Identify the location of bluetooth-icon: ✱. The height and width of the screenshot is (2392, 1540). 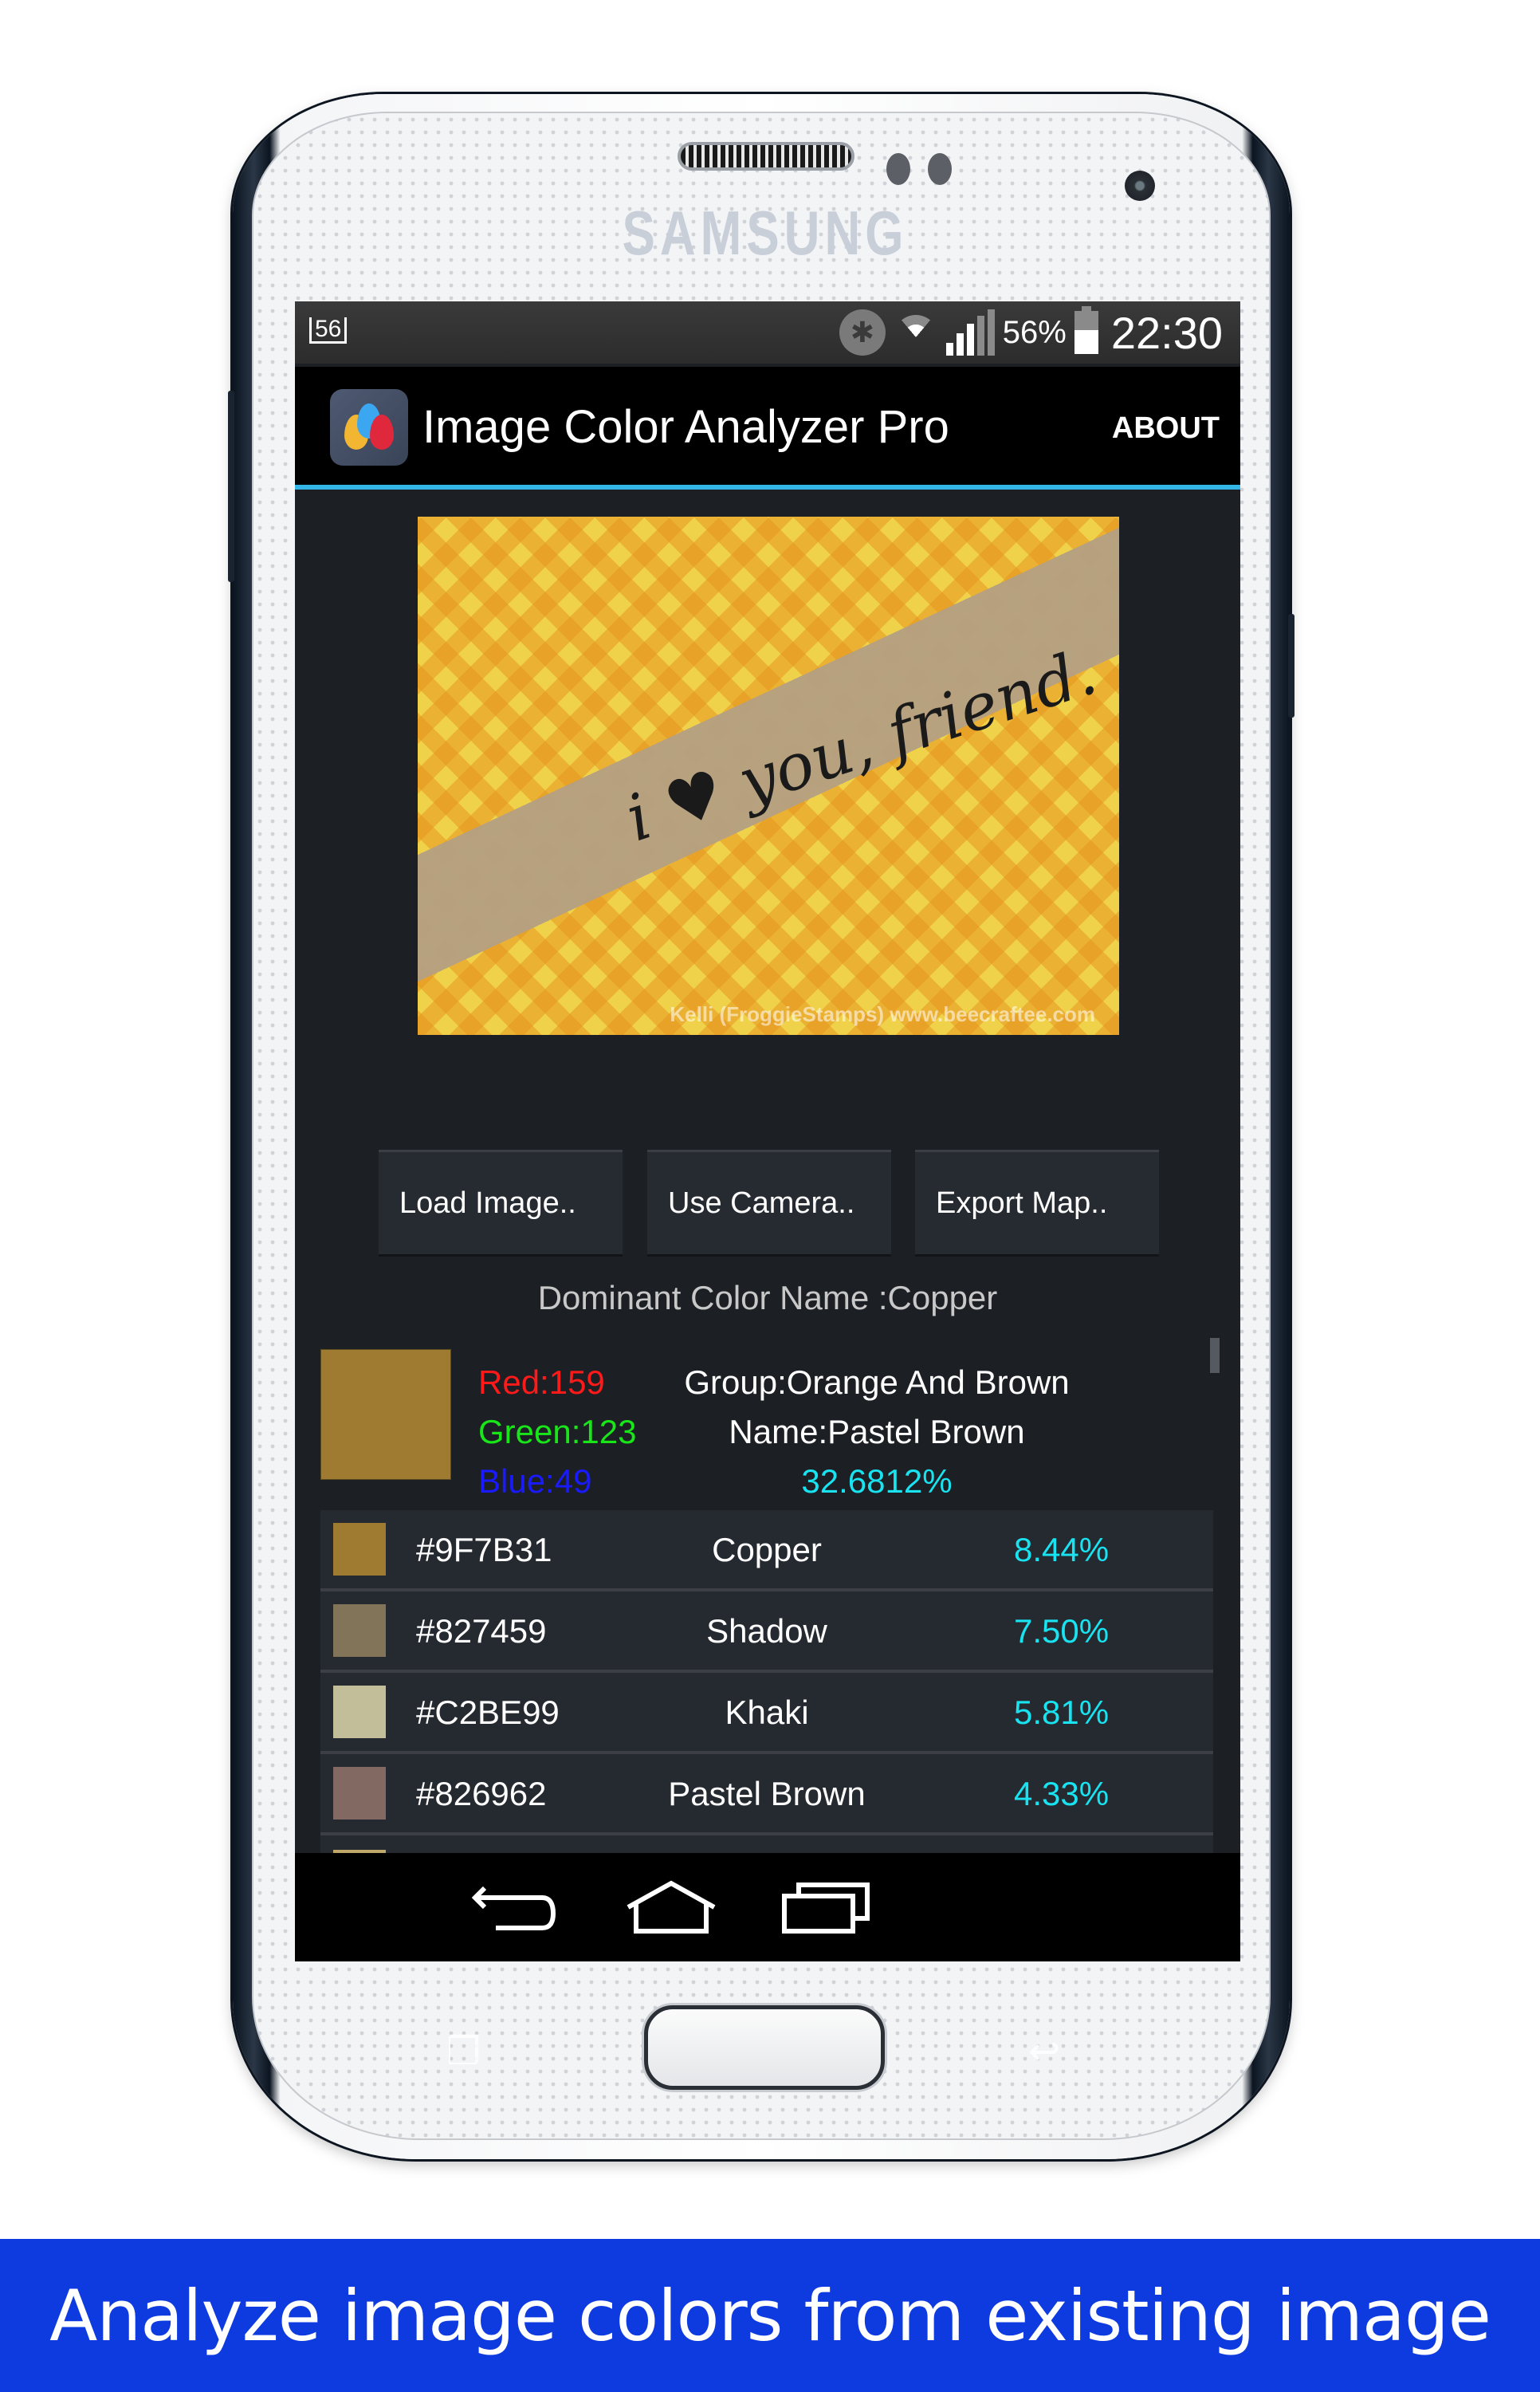
(863, 332).